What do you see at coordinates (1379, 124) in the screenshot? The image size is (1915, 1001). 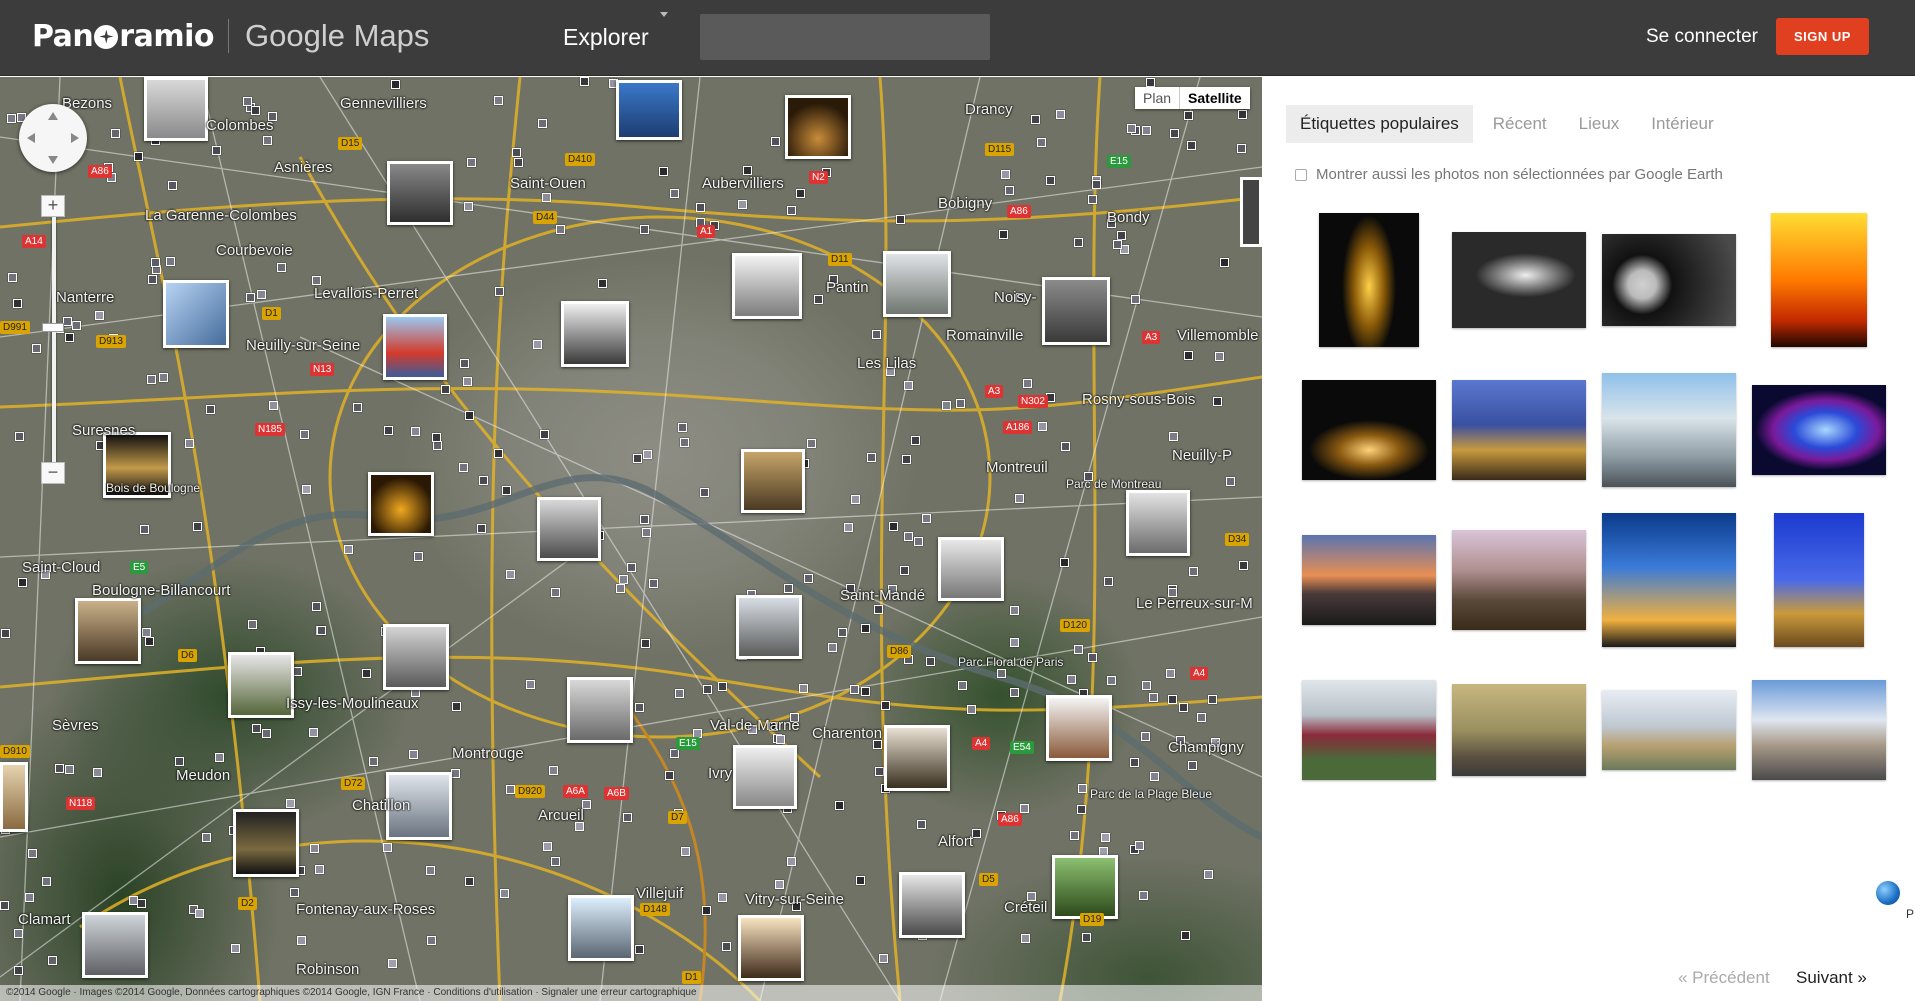 I see `tab-popular-tags: Étiquettes populaires` at bounding box center [1379, 124].